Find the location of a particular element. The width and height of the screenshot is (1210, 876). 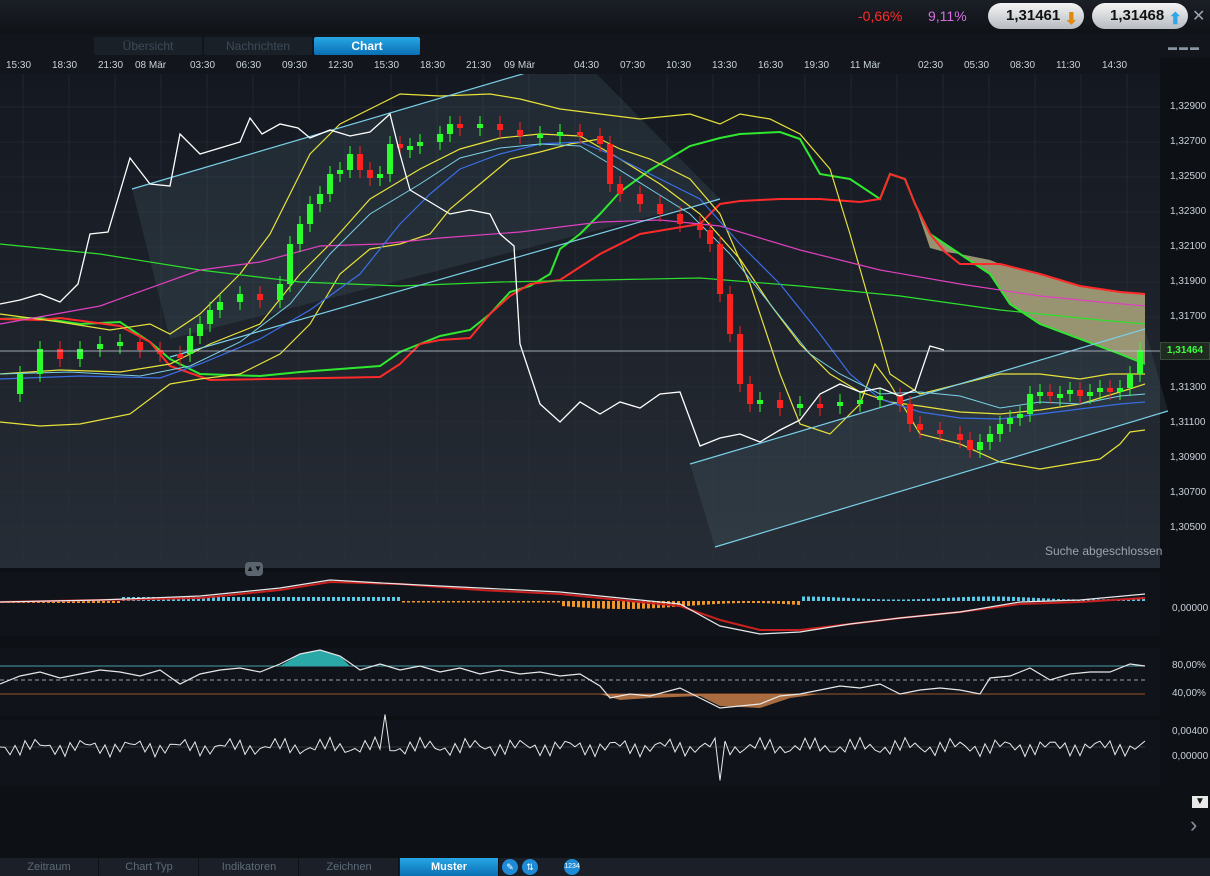

time-label: 16:30 is located at coordinates (771, 65).